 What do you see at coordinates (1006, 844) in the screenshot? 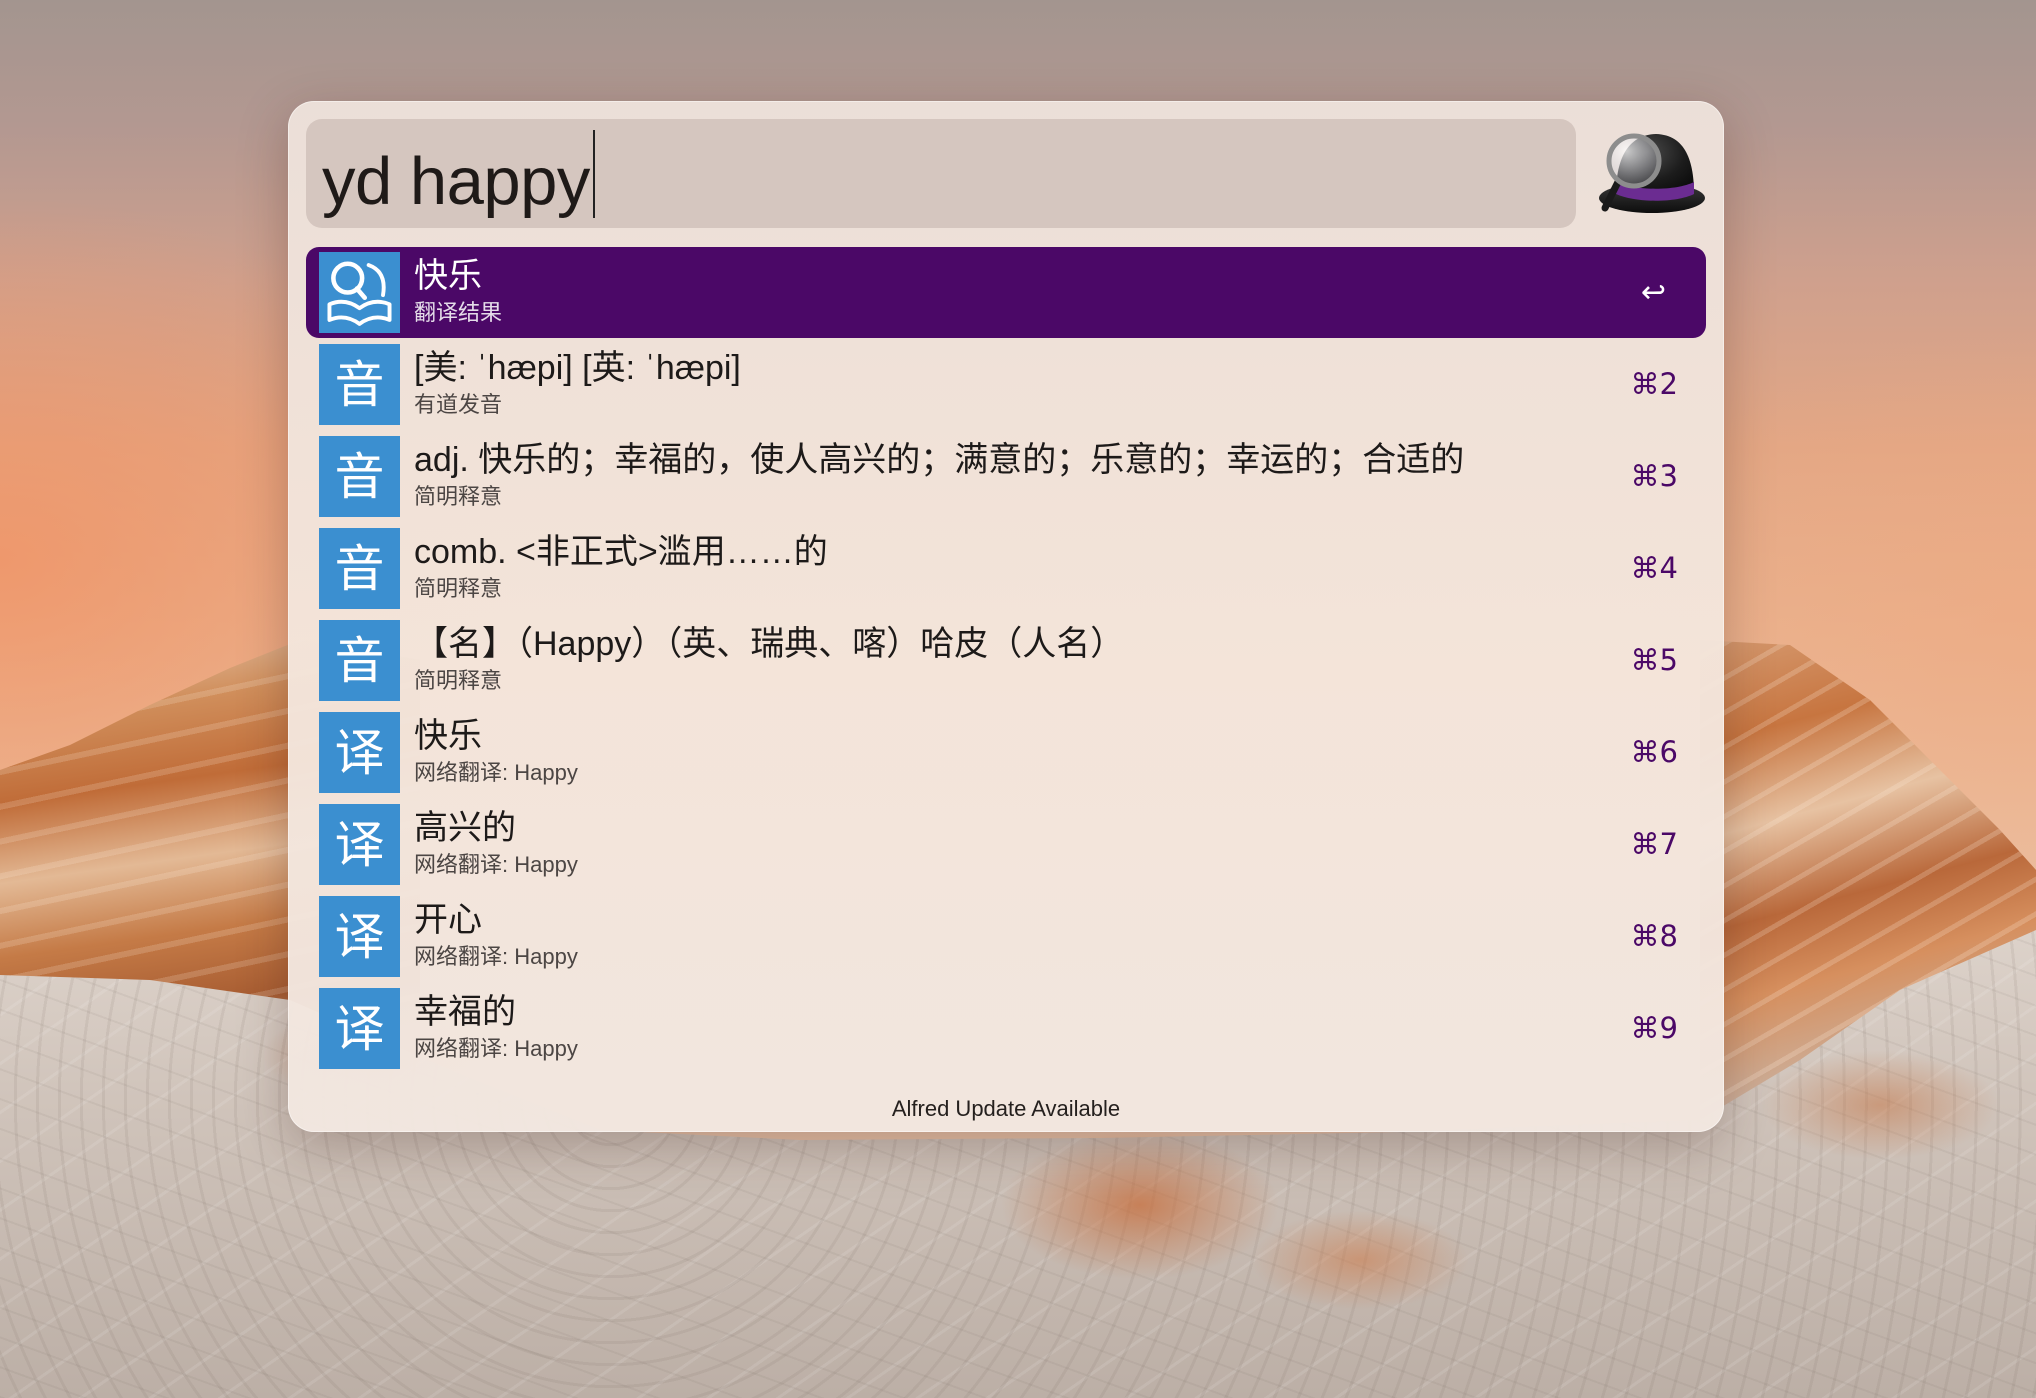
I see `result-row-7: 译 高兴的 网络翻译: Happy ⌘7` at bounding box center [1006, 844].